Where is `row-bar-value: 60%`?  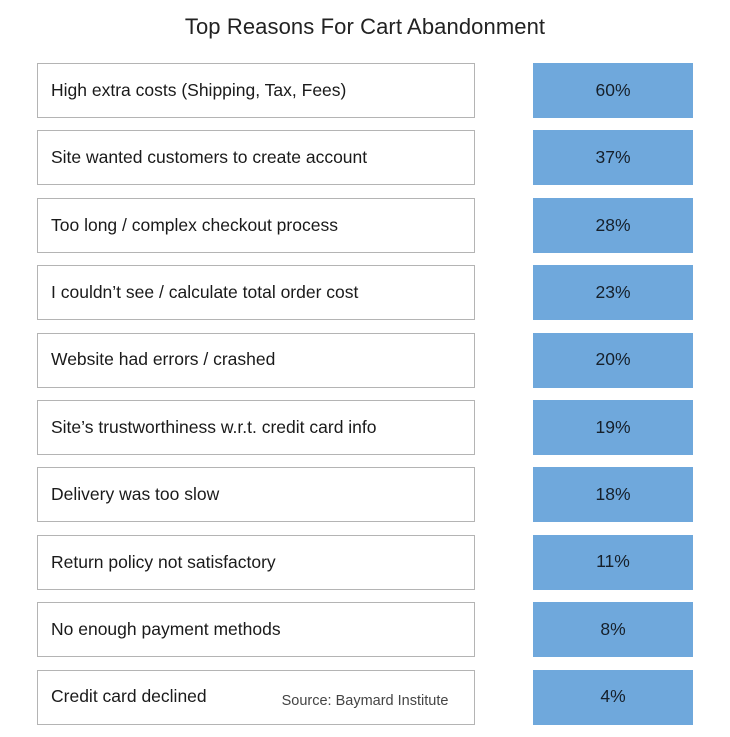
row-bar-value: 60% is located at coordinates (613, 89).